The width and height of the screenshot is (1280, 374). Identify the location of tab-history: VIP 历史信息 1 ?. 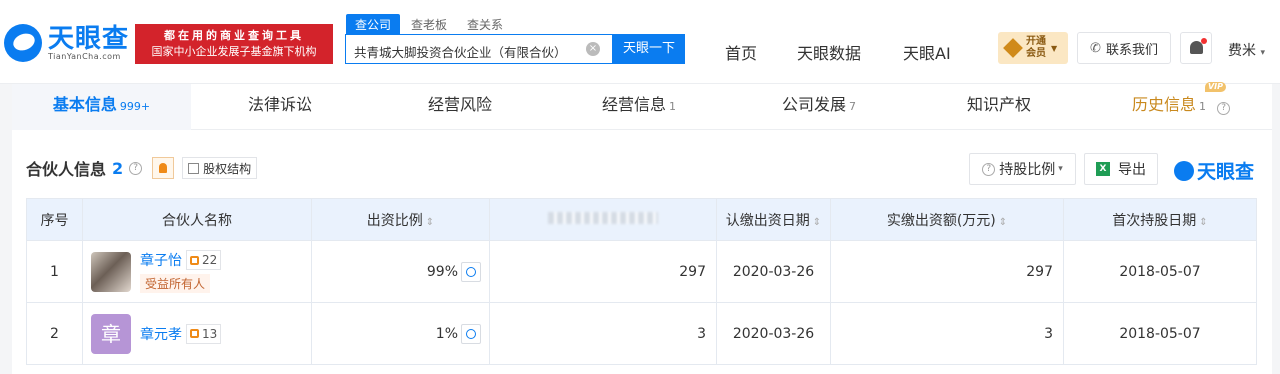
(1183, 106).